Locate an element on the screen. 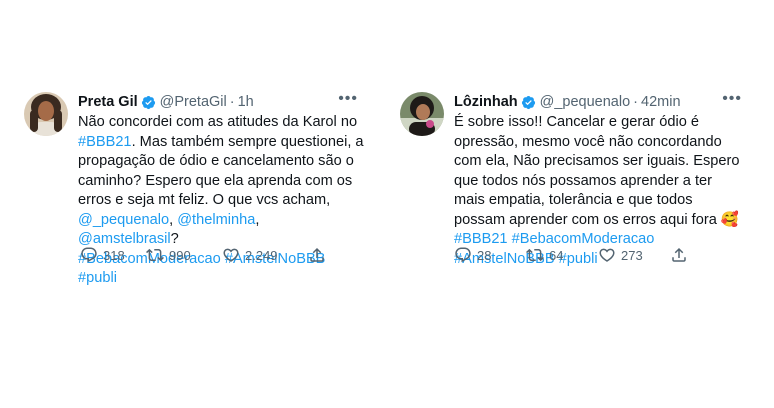 The height and width of the screenshot is (408, 774). smiling-face-with-hearts-emoji: 🥰 is located at coordinates (730, 219).